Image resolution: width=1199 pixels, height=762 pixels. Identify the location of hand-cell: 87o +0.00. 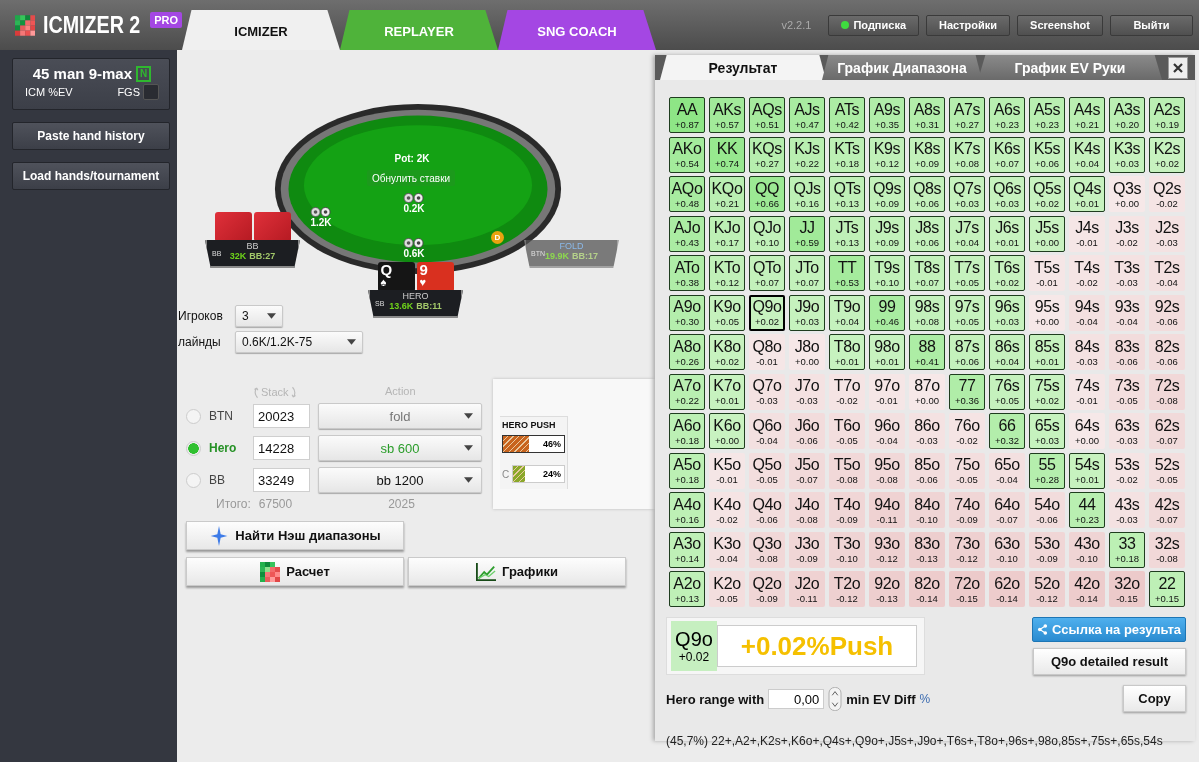
(927, 391).